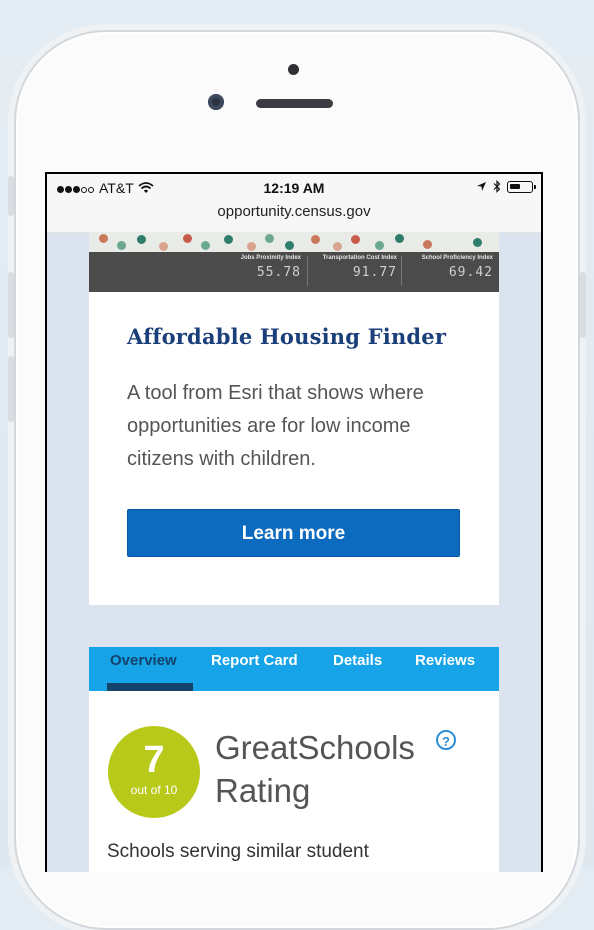 The width and height of the screenshot is (594, 930). Describe the element at coordinates (238, 851) in the screenshot. I see `rating-description: Schools serving similar student` at that location.